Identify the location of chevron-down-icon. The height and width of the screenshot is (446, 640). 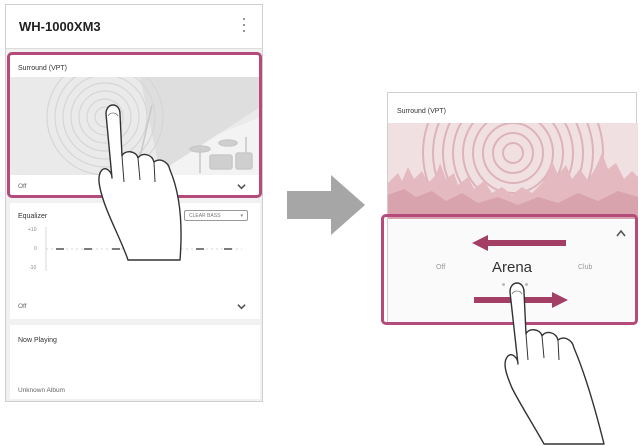
(241, 306).